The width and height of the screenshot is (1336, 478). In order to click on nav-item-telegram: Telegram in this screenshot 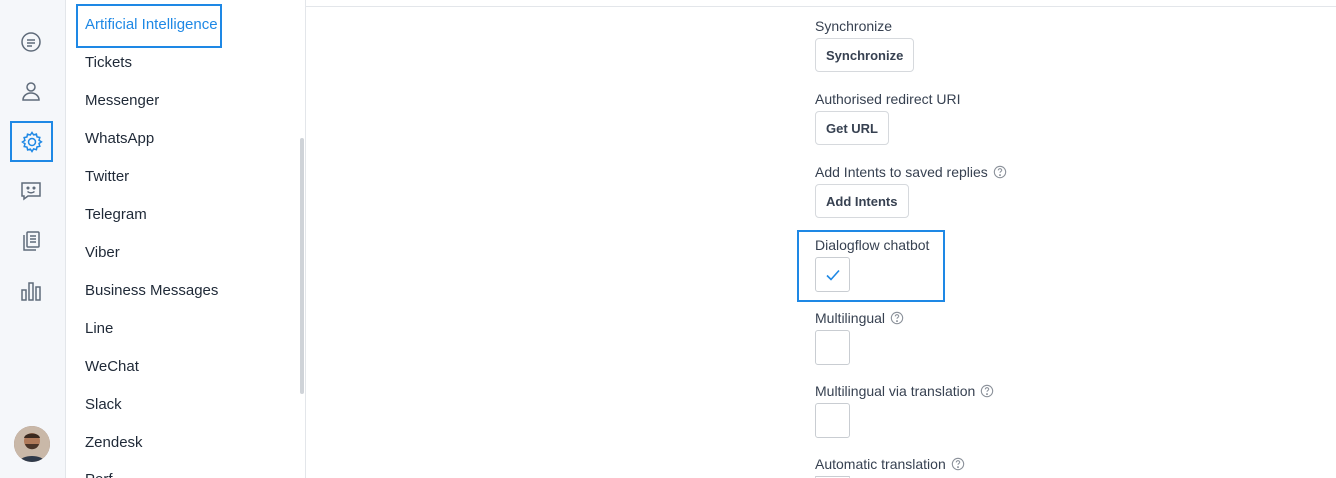, I will do `click(116, 215)`.